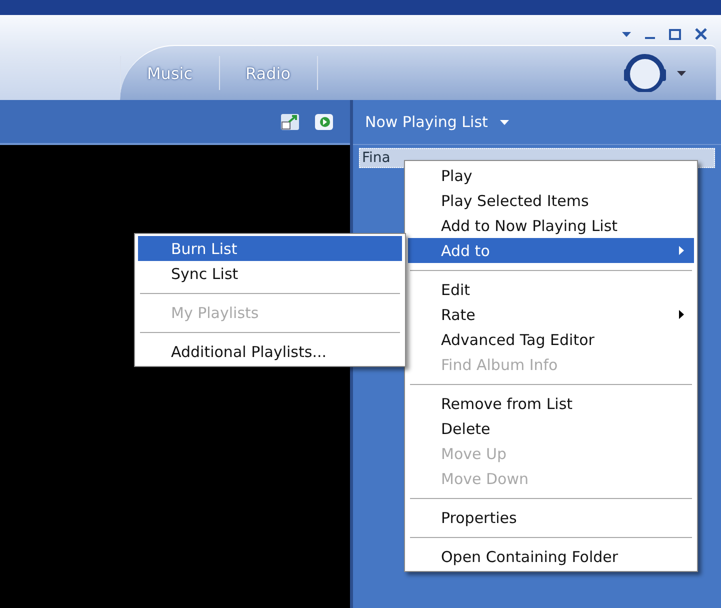  Describe the element at coordinates (551, 314) in the screenshot. I see `menu-item: Rate` at that location.